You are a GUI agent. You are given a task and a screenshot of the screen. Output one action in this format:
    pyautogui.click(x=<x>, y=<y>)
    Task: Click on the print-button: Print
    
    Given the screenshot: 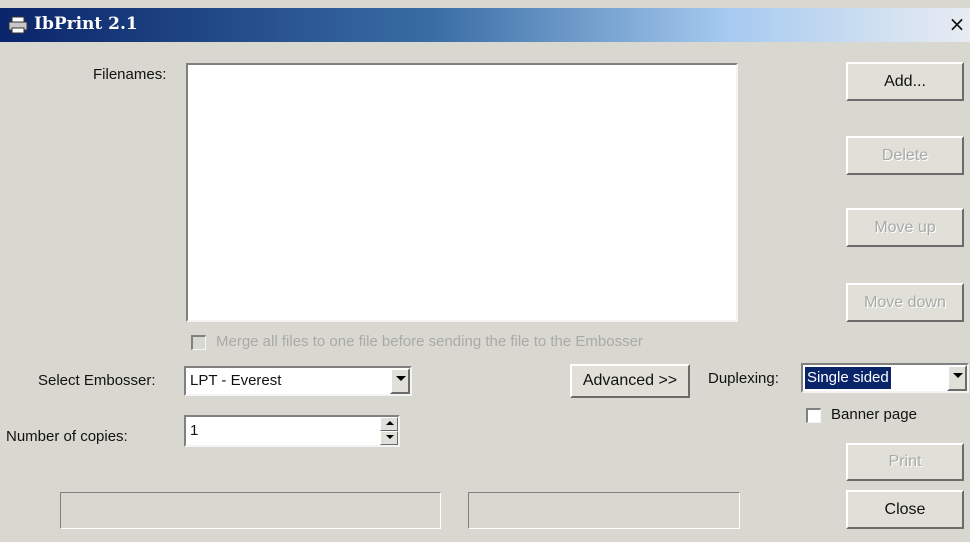 What is the action you would take?
    pyautogui.click(x=905, y=462)
    